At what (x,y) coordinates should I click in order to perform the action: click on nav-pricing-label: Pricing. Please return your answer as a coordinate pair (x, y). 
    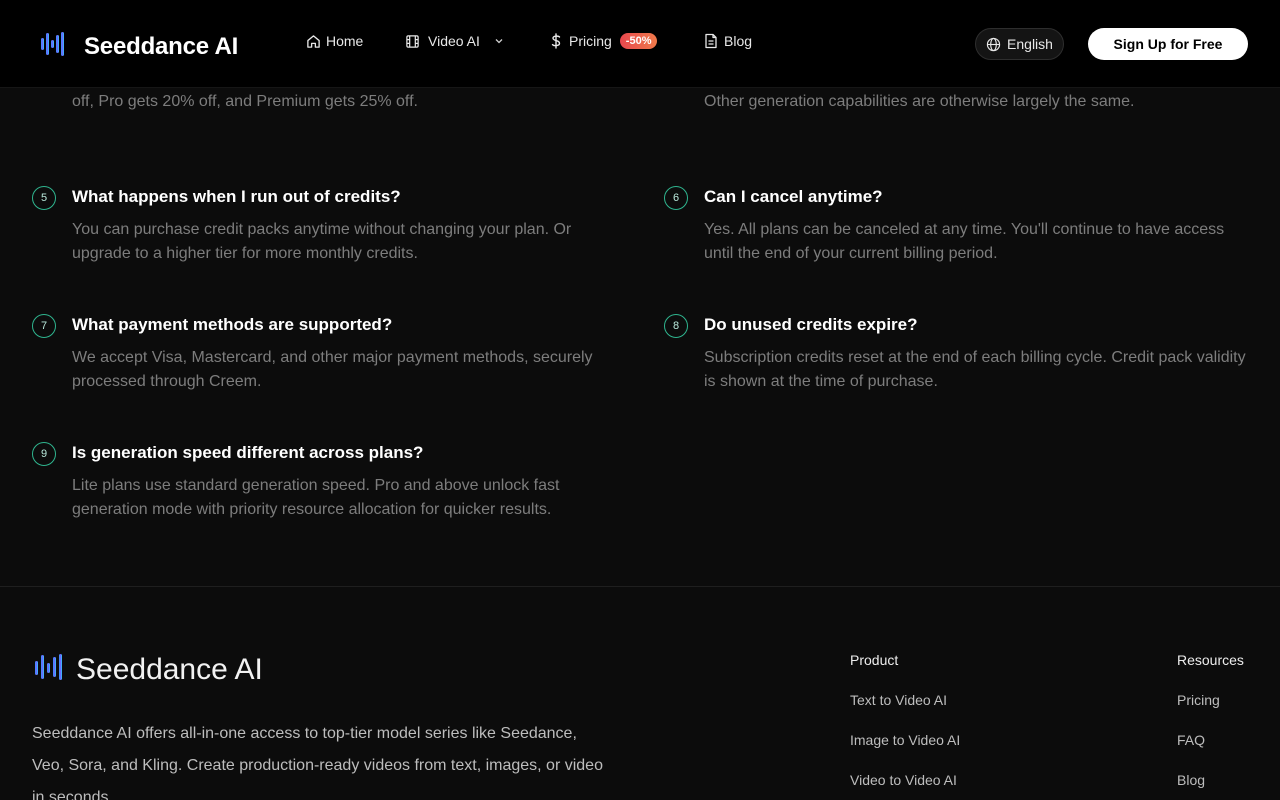
    Looking at the image, I should click on (590, 41).